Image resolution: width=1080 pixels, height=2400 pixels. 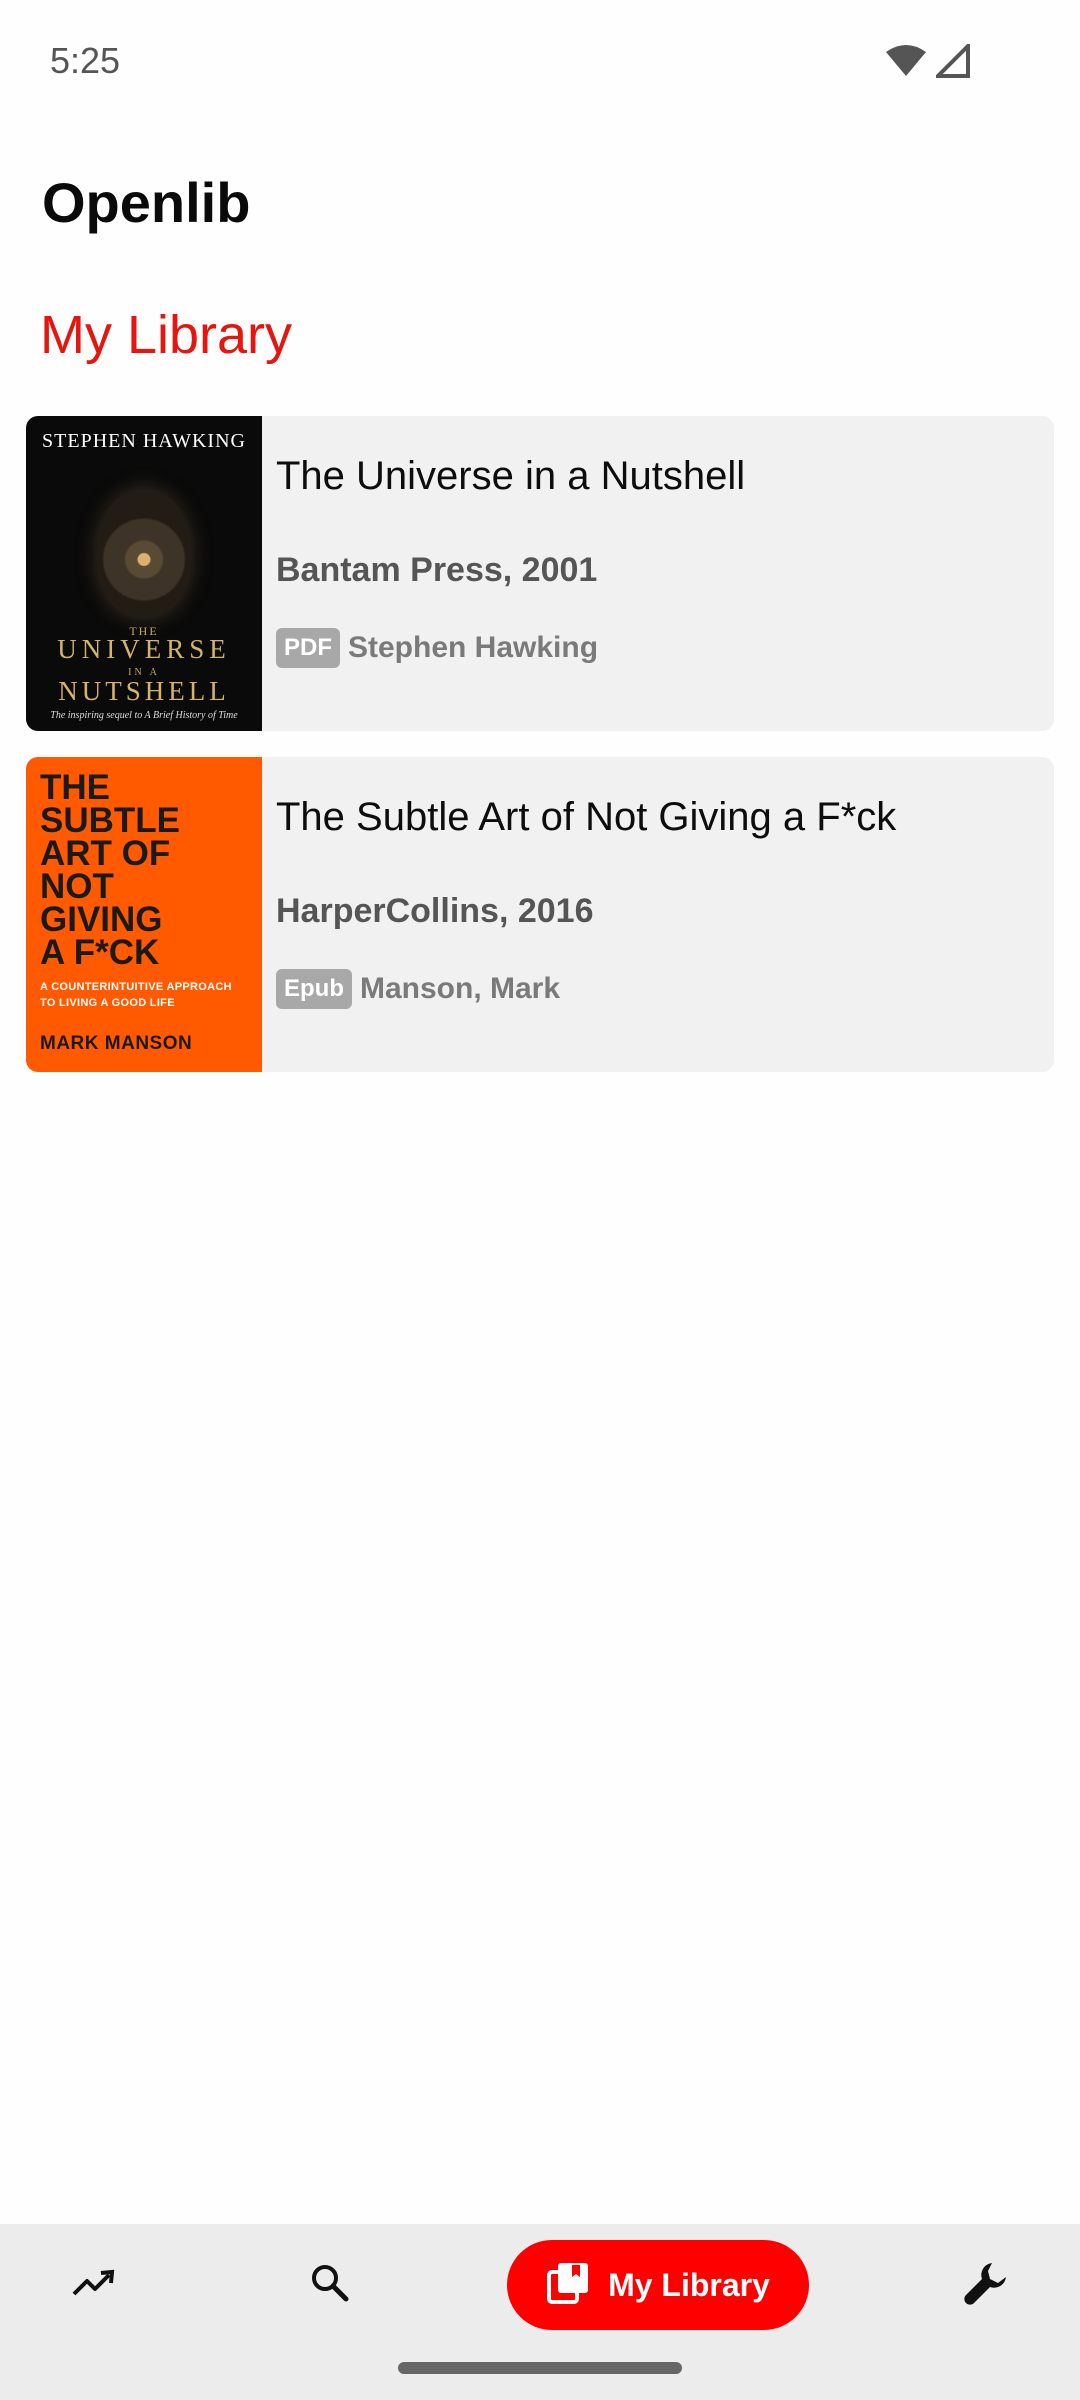 I want to click on cover-title-line: UNIVERSE, so click(x=144, y=649).